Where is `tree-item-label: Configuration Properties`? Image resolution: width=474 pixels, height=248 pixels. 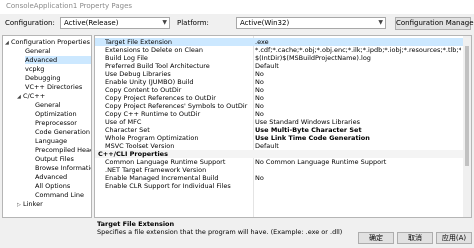 tree-item-label: Configuration Properties is located at coordinates (50, 42).